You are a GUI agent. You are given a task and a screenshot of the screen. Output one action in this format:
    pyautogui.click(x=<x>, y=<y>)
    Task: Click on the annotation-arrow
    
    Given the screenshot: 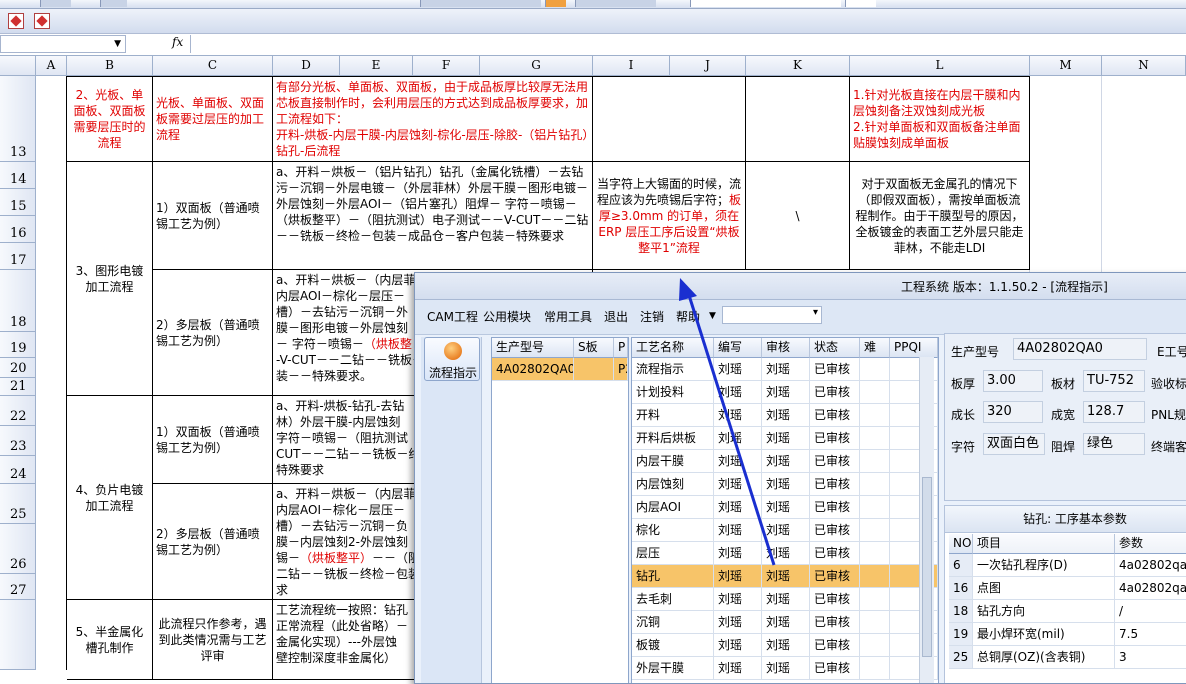 What is the action you would take?
    pyautogui.click(x=727, y=422)
    